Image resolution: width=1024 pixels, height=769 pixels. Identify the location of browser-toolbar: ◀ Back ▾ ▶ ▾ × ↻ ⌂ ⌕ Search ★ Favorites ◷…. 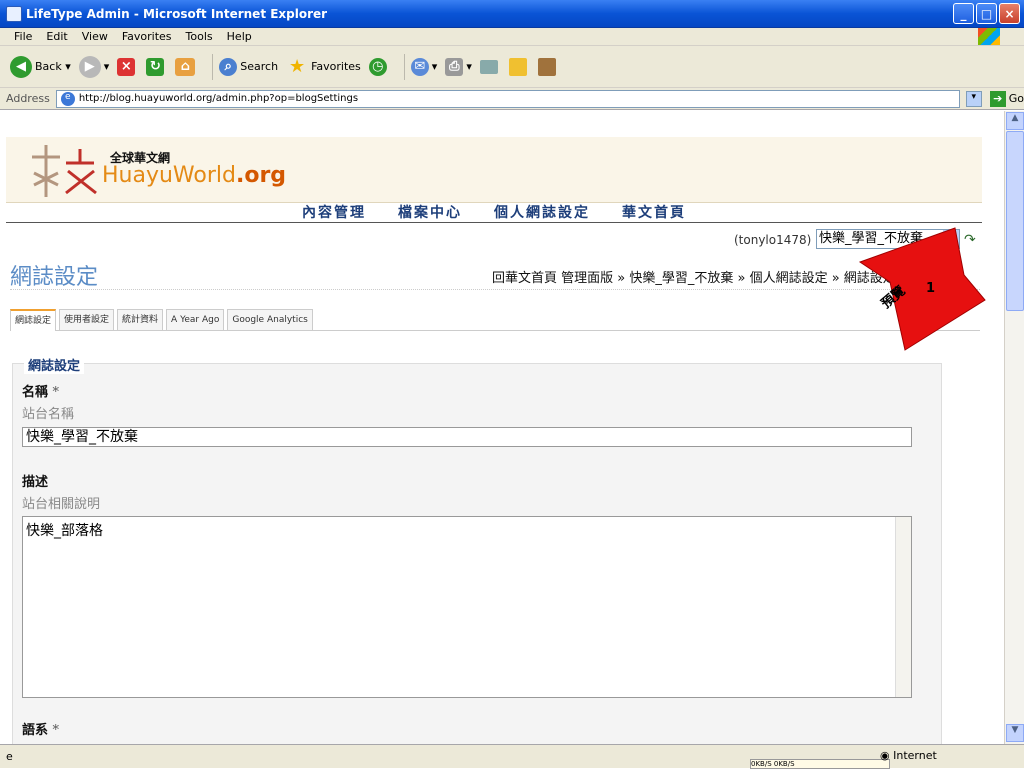
(512, 67).